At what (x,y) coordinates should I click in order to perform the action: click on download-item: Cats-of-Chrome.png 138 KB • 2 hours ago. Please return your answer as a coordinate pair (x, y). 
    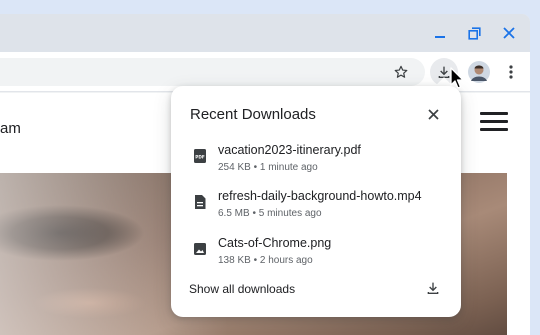
    Looking at the image, I should click on (316, 256).